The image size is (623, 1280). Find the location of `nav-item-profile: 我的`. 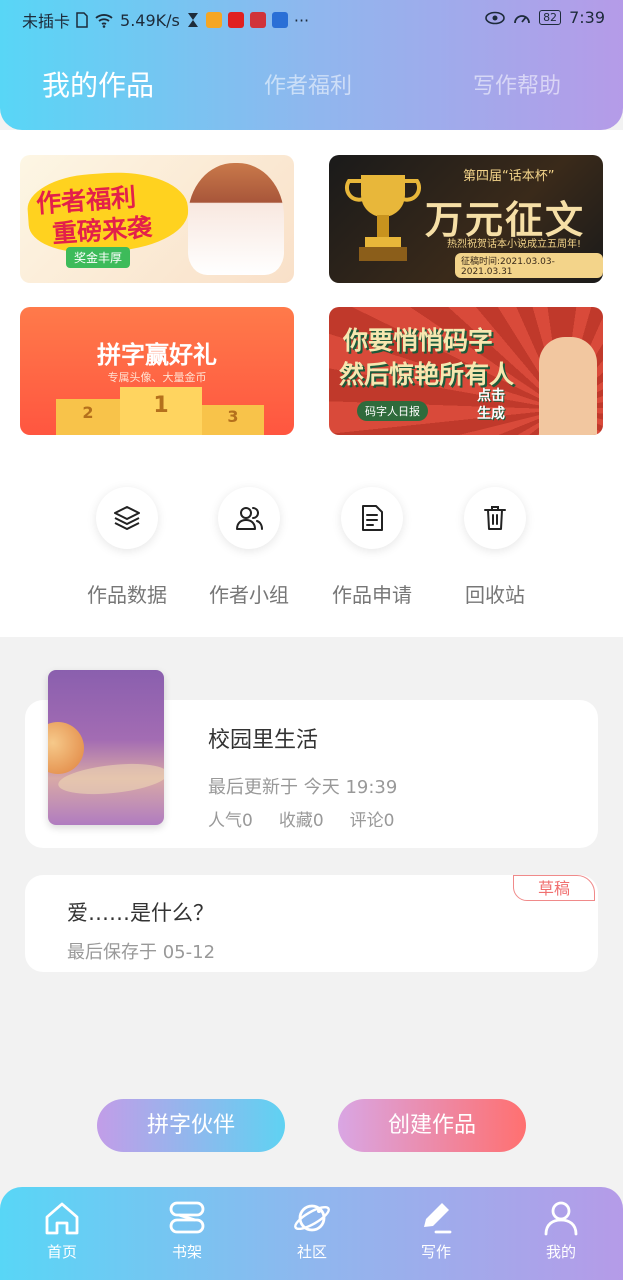

nav-item-profile: 我的 is located at coordinates (561, 1230).